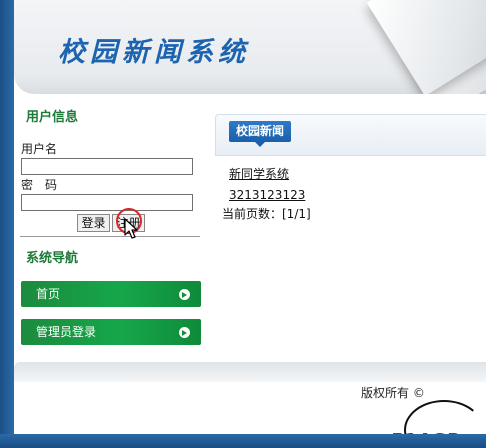  I want to click on nav-item-home: 首页, so click(111, 294).